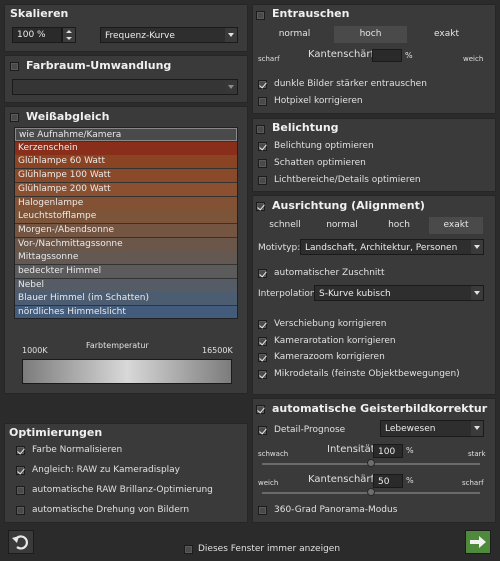 This screenshot has height=561, width=500. I want to click on scale-title: Skalieren, so click(39, 13).